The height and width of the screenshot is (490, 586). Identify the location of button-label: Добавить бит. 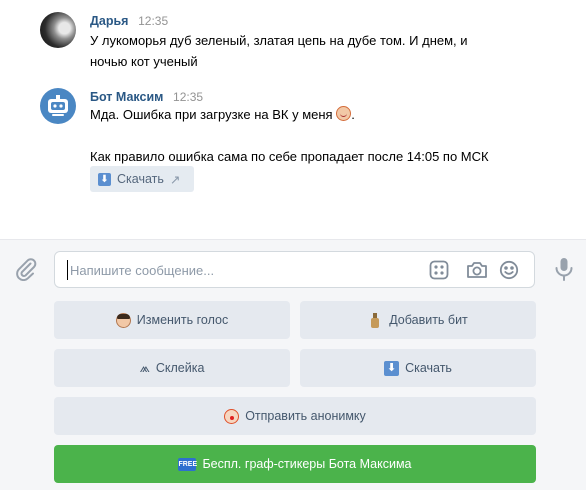
(428, 320).